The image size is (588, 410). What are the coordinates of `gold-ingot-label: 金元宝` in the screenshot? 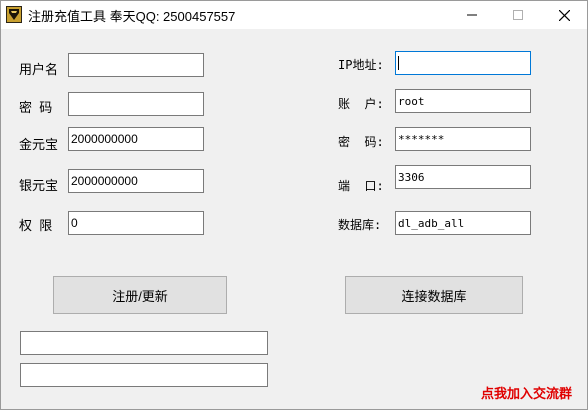 It's located at (39, 144).